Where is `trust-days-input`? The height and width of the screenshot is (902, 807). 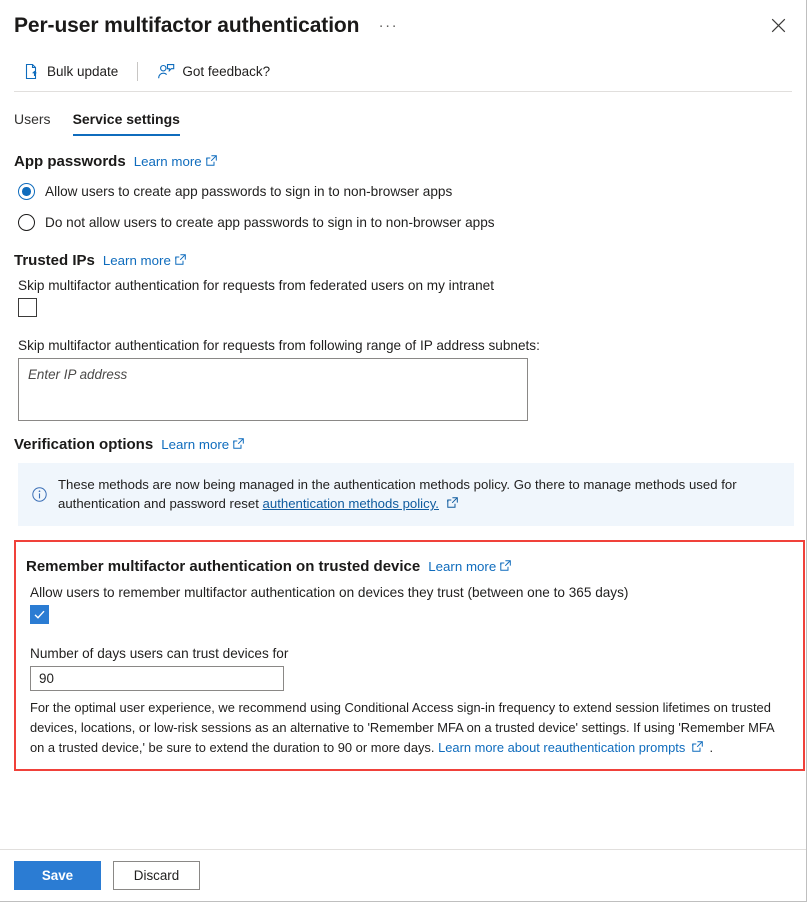 trust-days-input is located at coordinates (157, 678).